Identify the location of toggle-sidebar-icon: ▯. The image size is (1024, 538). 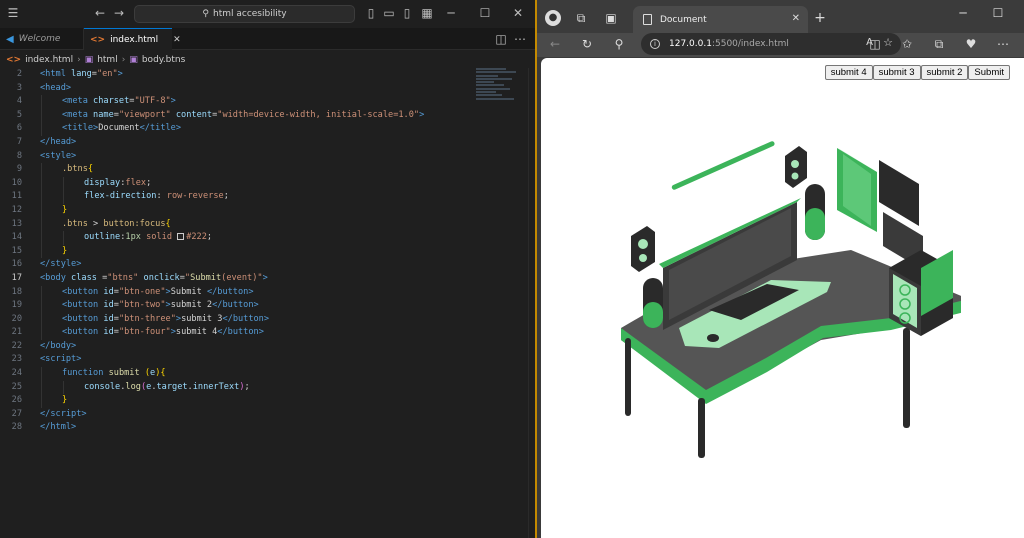
(371, 13).